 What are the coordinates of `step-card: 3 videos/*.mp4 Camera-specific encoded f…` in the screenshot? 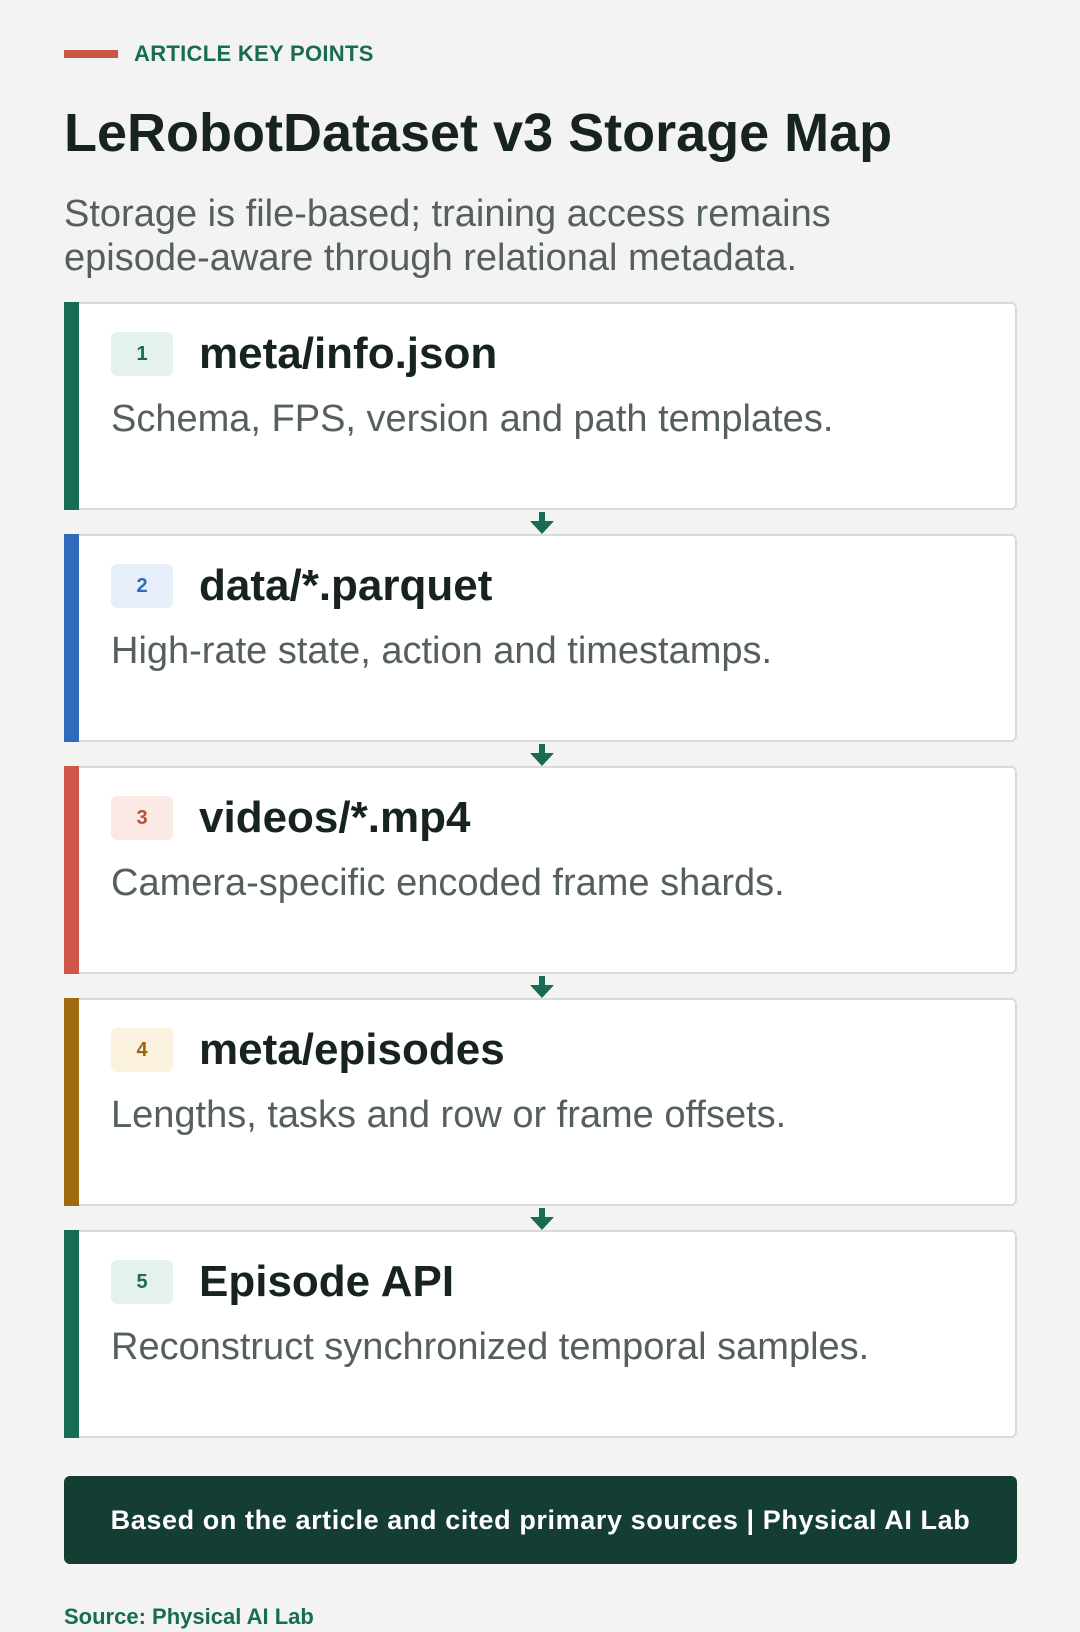 It's located at (540, 870).